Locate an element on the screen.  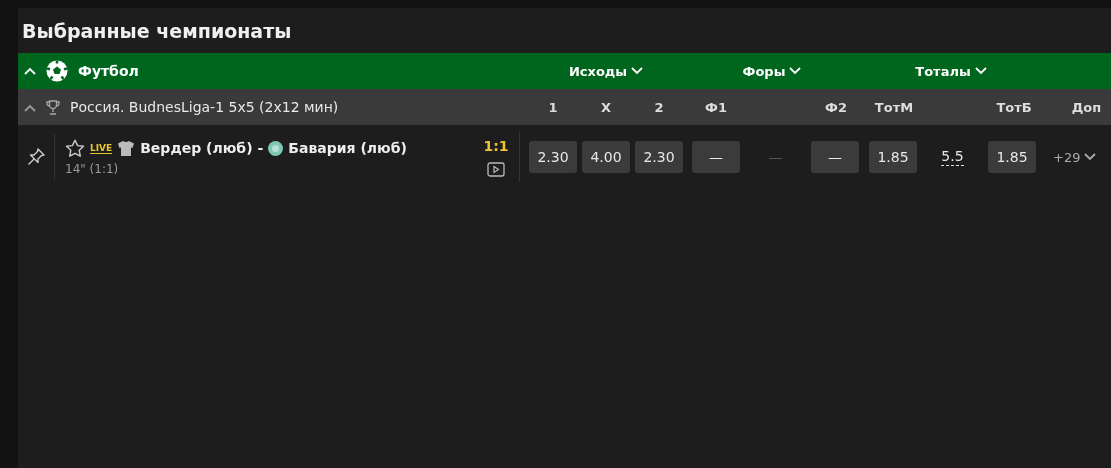
page-title: Выбранные чемпионаты is located at coordinates (157, 30).